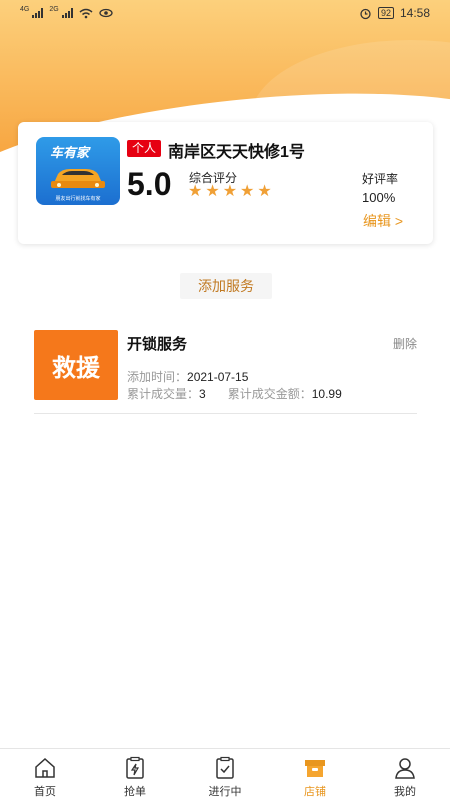  I want to click on good-rate-value: 100%, so click(379, 197).